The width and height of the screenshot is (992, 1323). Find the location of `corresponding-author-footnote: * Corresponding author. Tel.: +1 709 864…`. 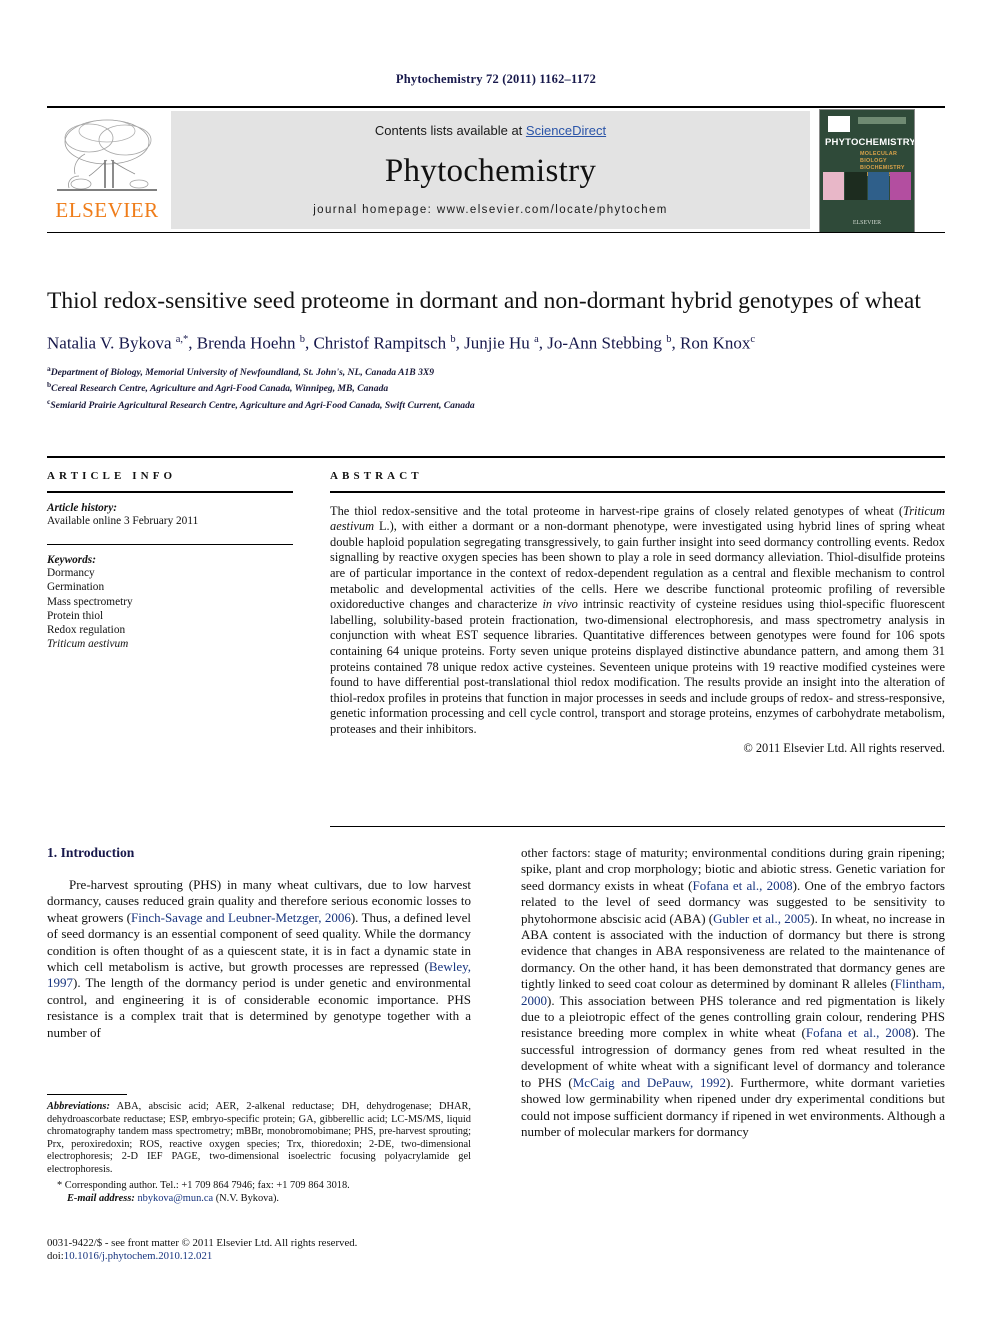

corresponding-author-footnote: * Corresponding author. Tel.: +1 709 864… is located at coordinates (203, 1185).